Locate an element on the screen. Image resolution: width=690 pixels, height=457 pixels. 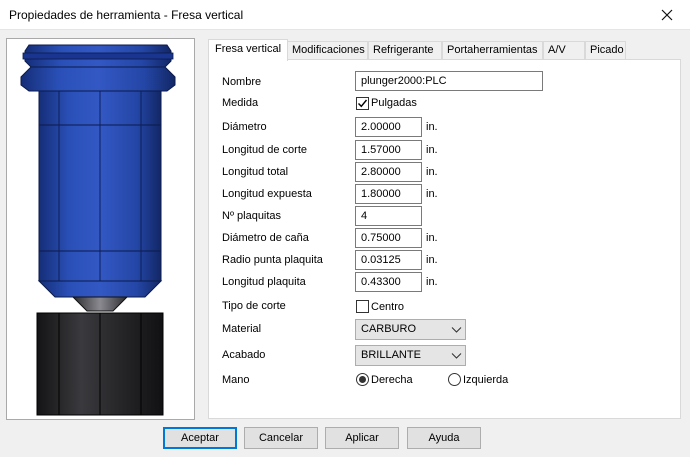
hand-right-label: Derecha is located at coordinates (392, 380).